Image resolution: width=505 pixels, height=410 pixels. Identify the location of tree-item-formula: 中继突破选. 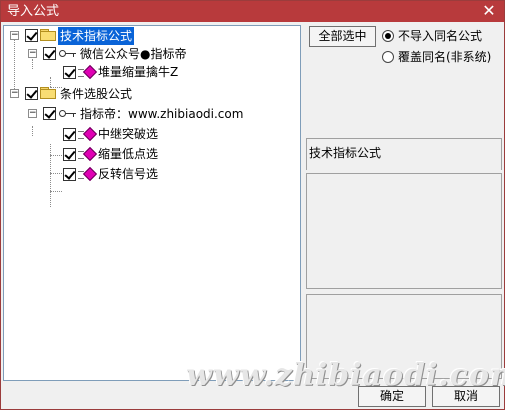
(152, 134).